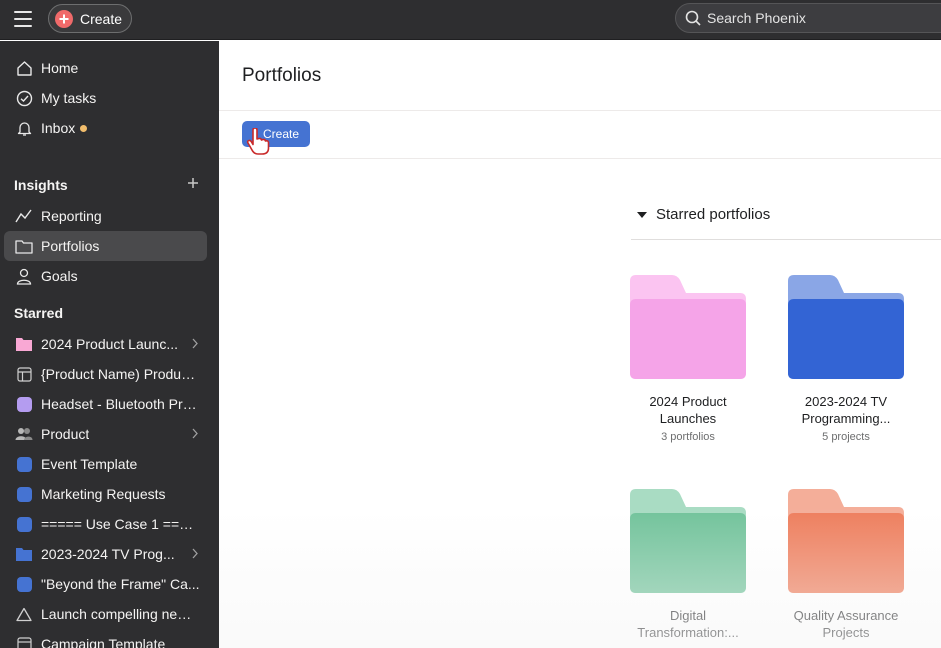  What do you see at coordinates (470, 20) in the screenshot?
I see `top-bar: Create Search Phoenix` at bounding box center [470, 20].